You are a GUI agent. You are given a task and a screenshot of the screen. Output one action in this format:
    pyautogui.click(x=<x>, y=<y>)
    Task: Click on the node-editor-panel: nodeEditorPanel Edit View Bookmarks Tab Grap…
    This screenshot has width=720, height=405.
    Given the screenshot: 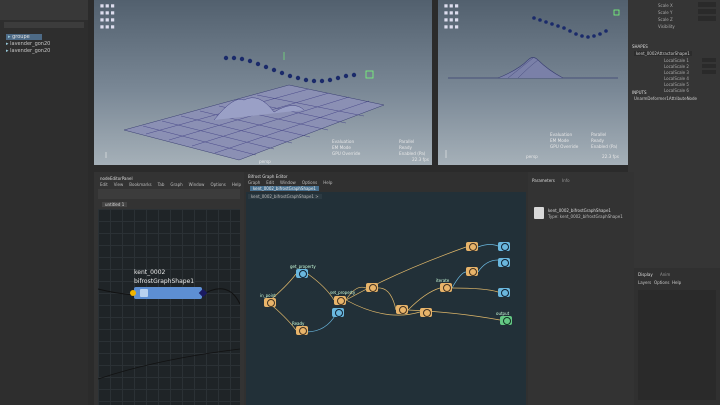 What is the action you would take?
    pyautogui.click(x=169, y=288)
    